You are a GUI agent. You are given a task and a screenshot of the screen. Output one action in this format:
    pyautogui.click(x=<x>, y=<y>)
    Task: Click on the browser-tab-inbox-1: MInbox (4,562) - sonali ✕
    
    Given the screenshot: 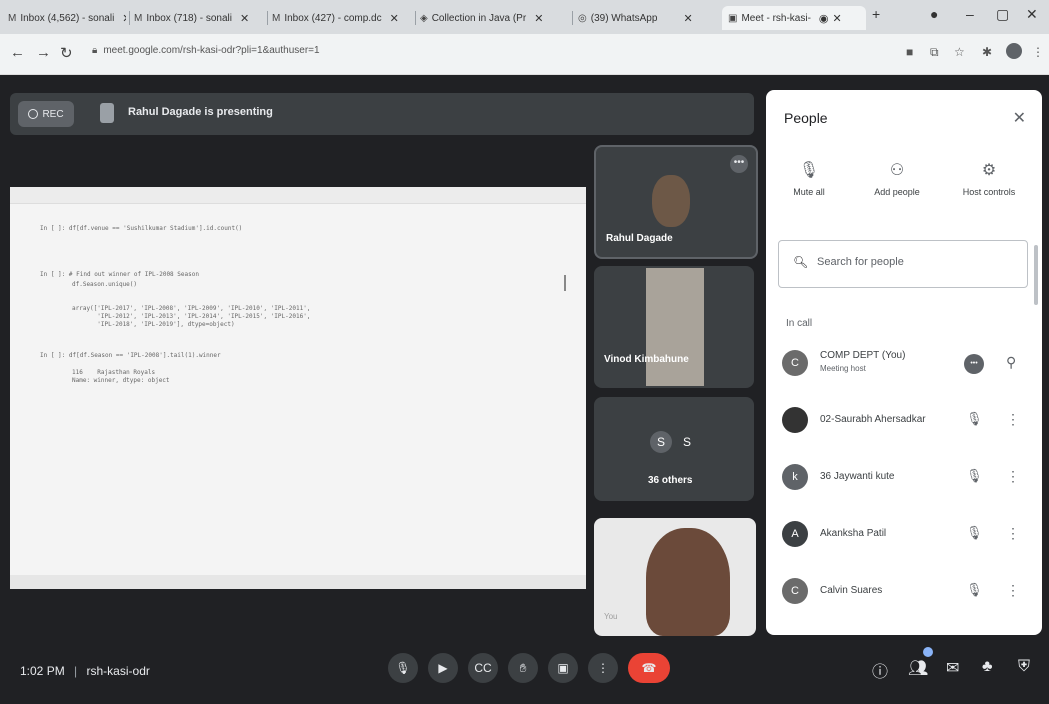 What is the action you would take?
    pyautogui.click(x=67, y=18)
    